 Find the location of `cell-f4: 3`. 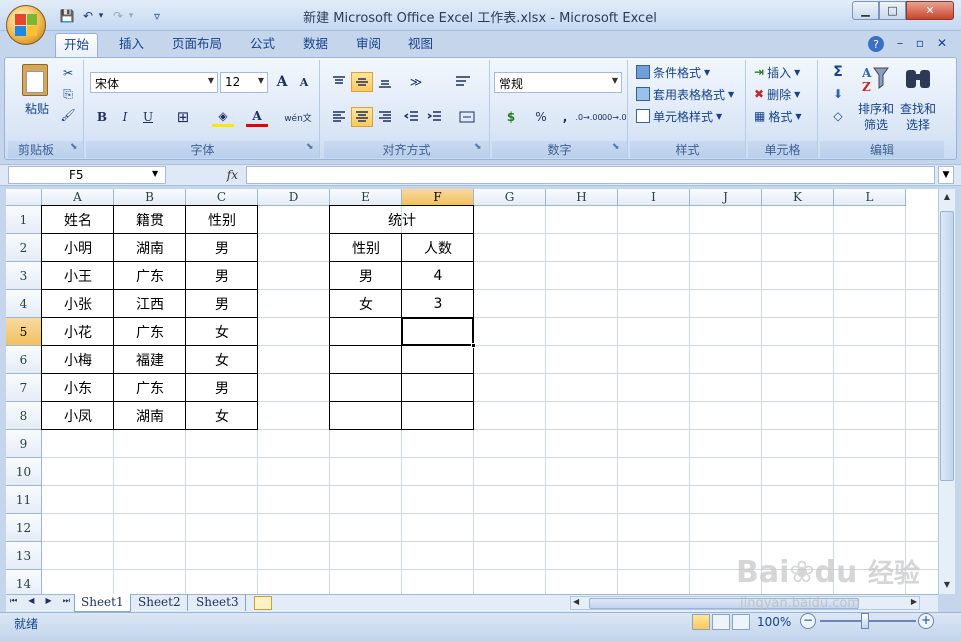

cell-f4: 3 is located at coordinates (438, 304).